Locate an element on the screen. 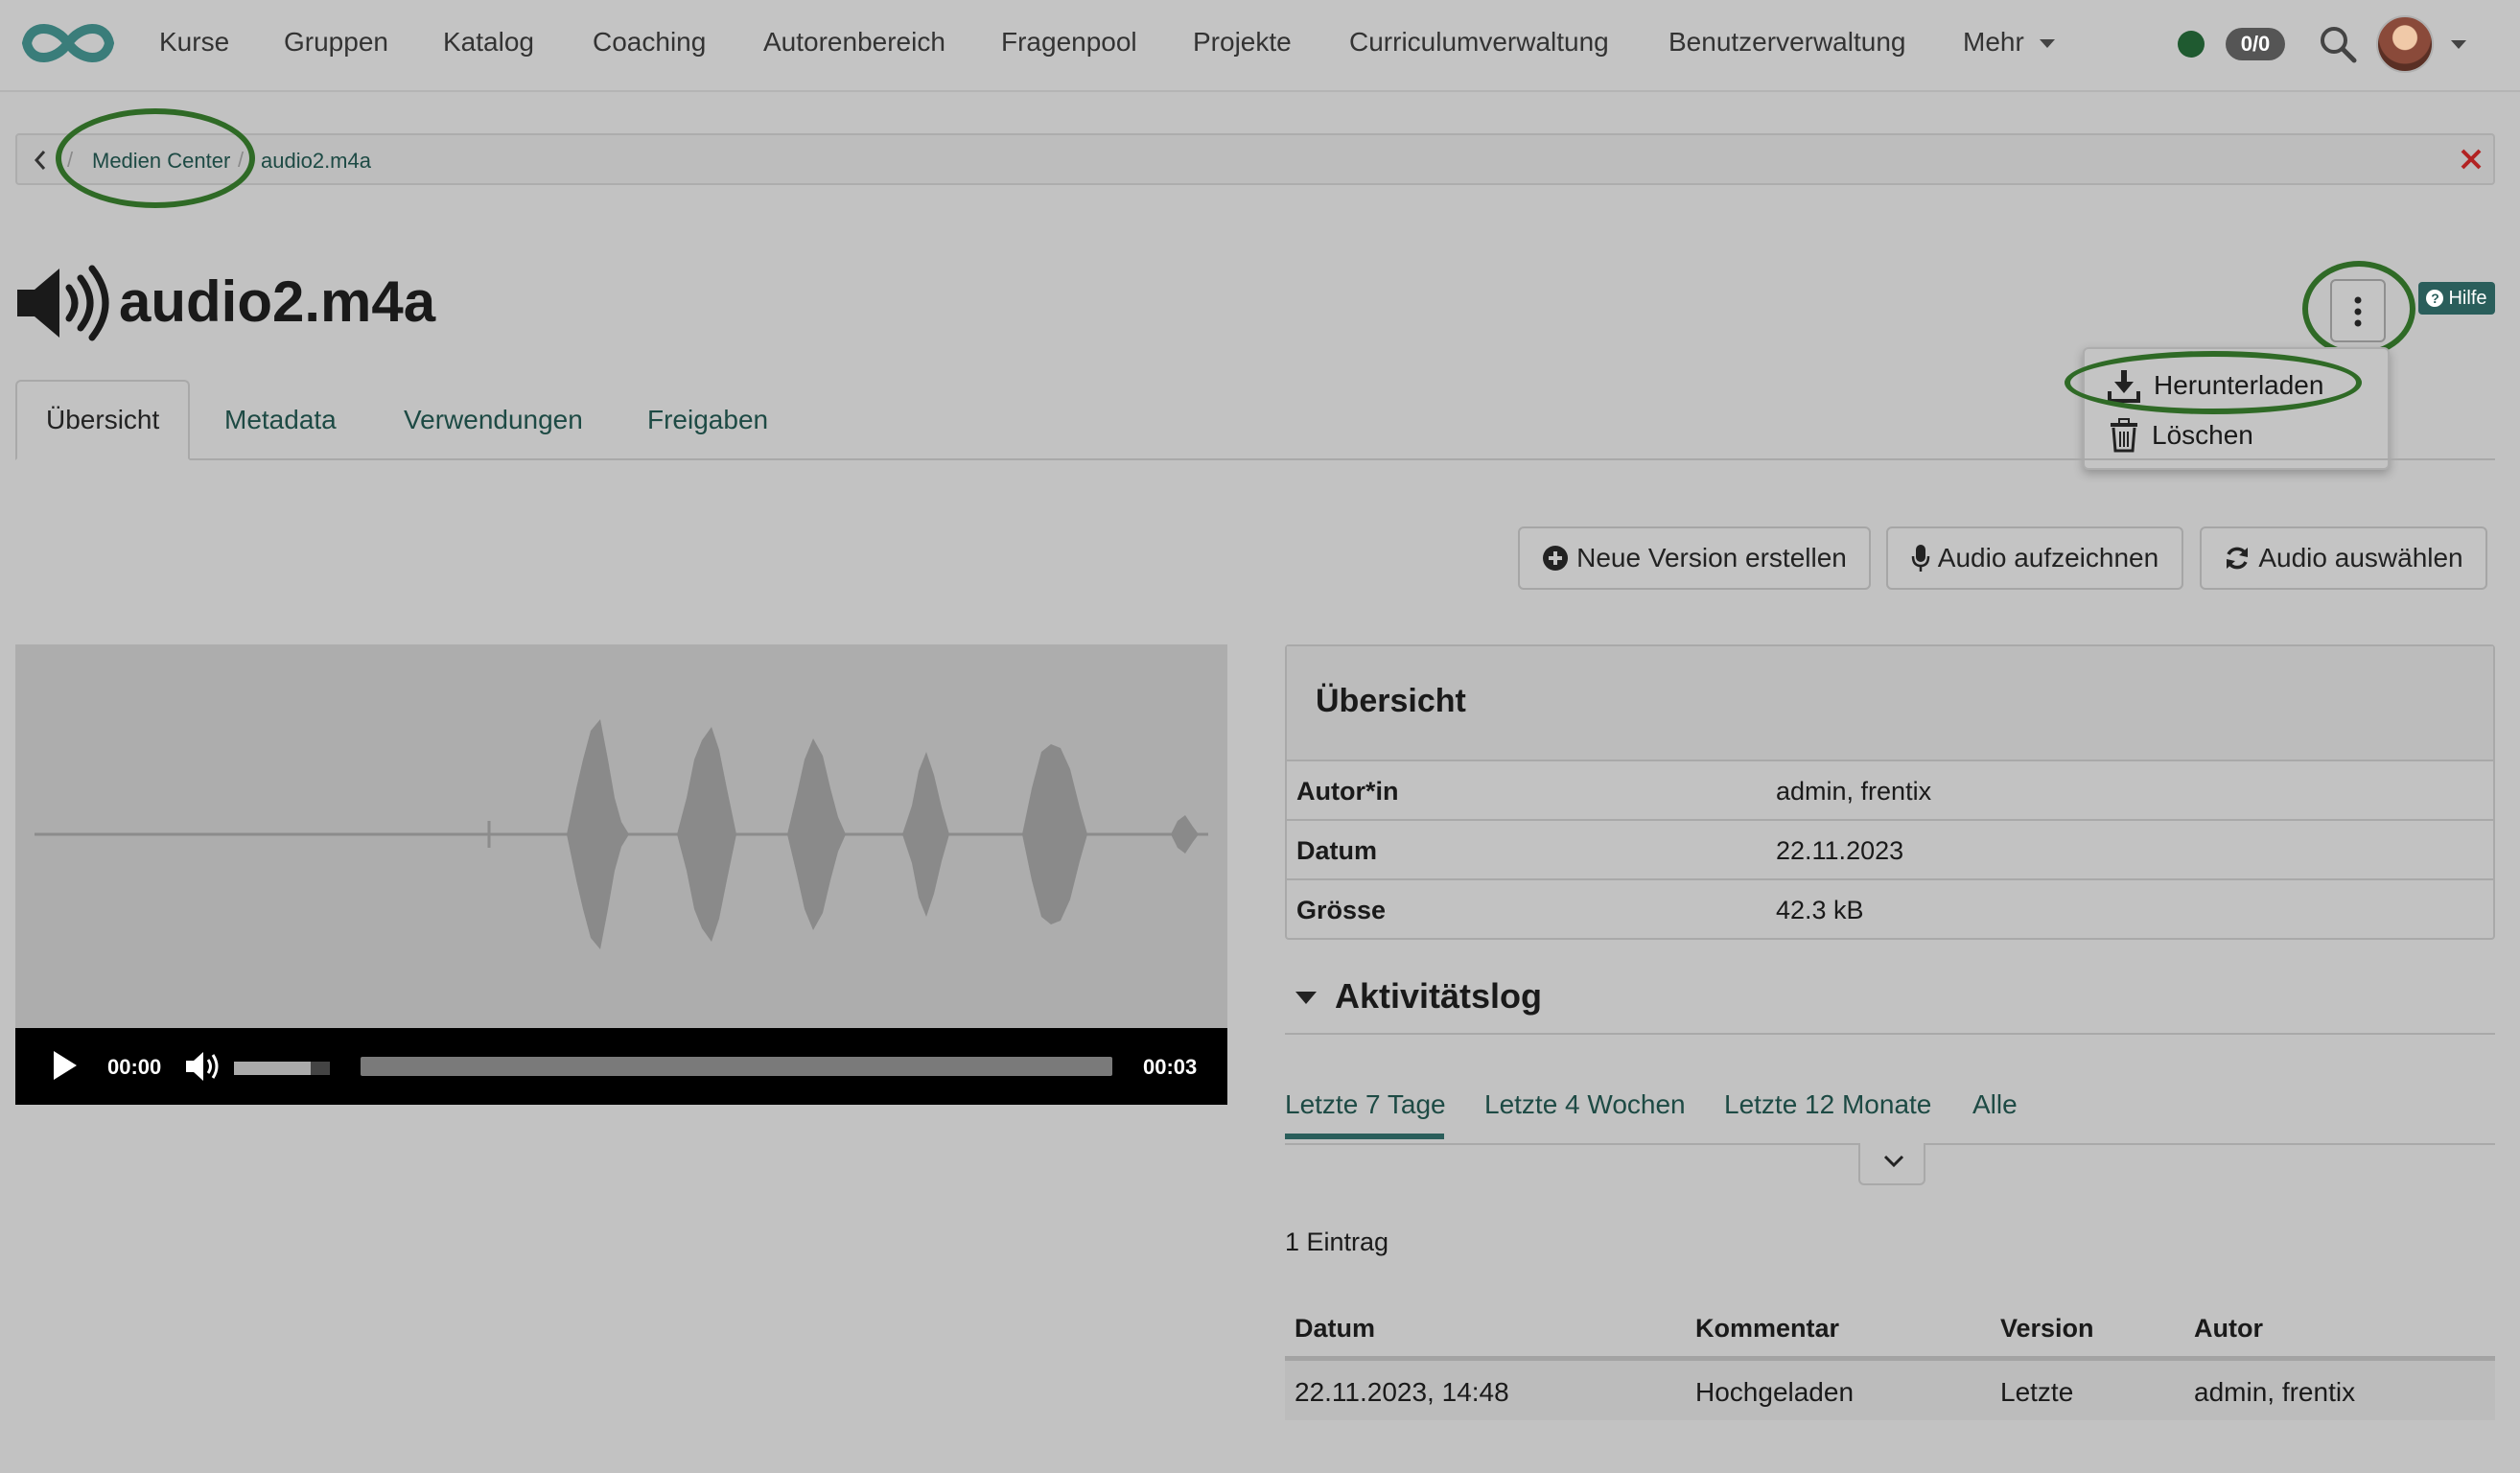  column-header-author: Autor is located at coordinates (2228, 1329).